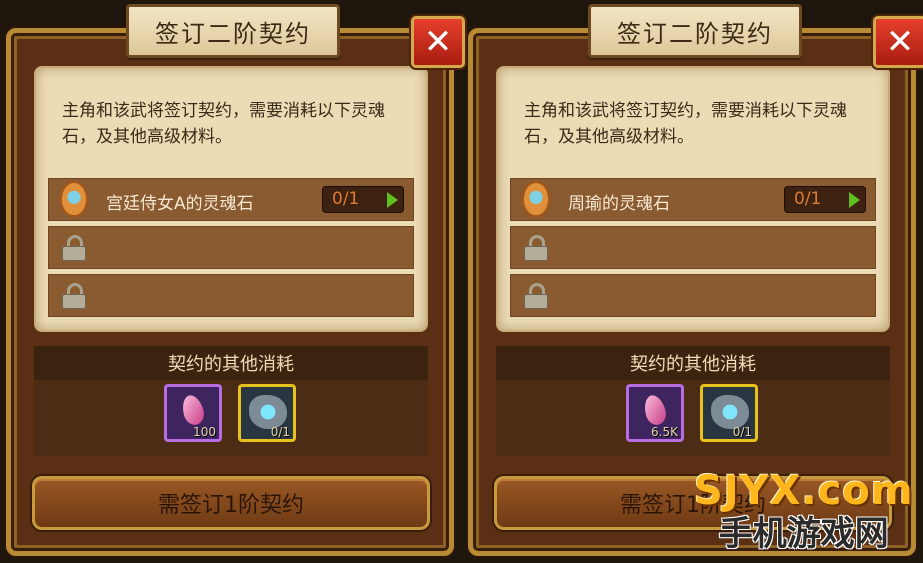 The image size is (923, 563). I want to click on sign-contract-button: 需签订1阶契约, so click(231, 503).